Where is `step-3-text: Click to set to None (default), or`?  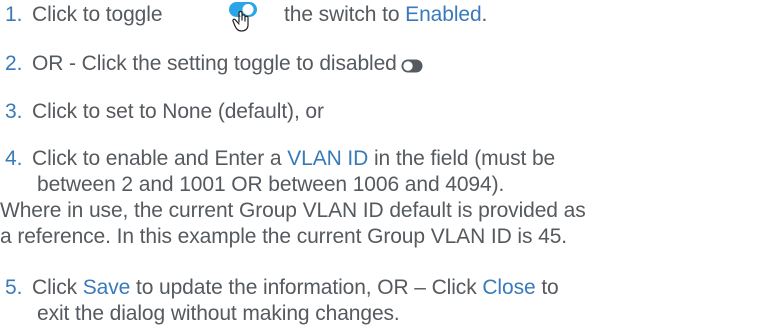 step-3-text: Click to set to None (default), or is located at coordinates (178, 111).